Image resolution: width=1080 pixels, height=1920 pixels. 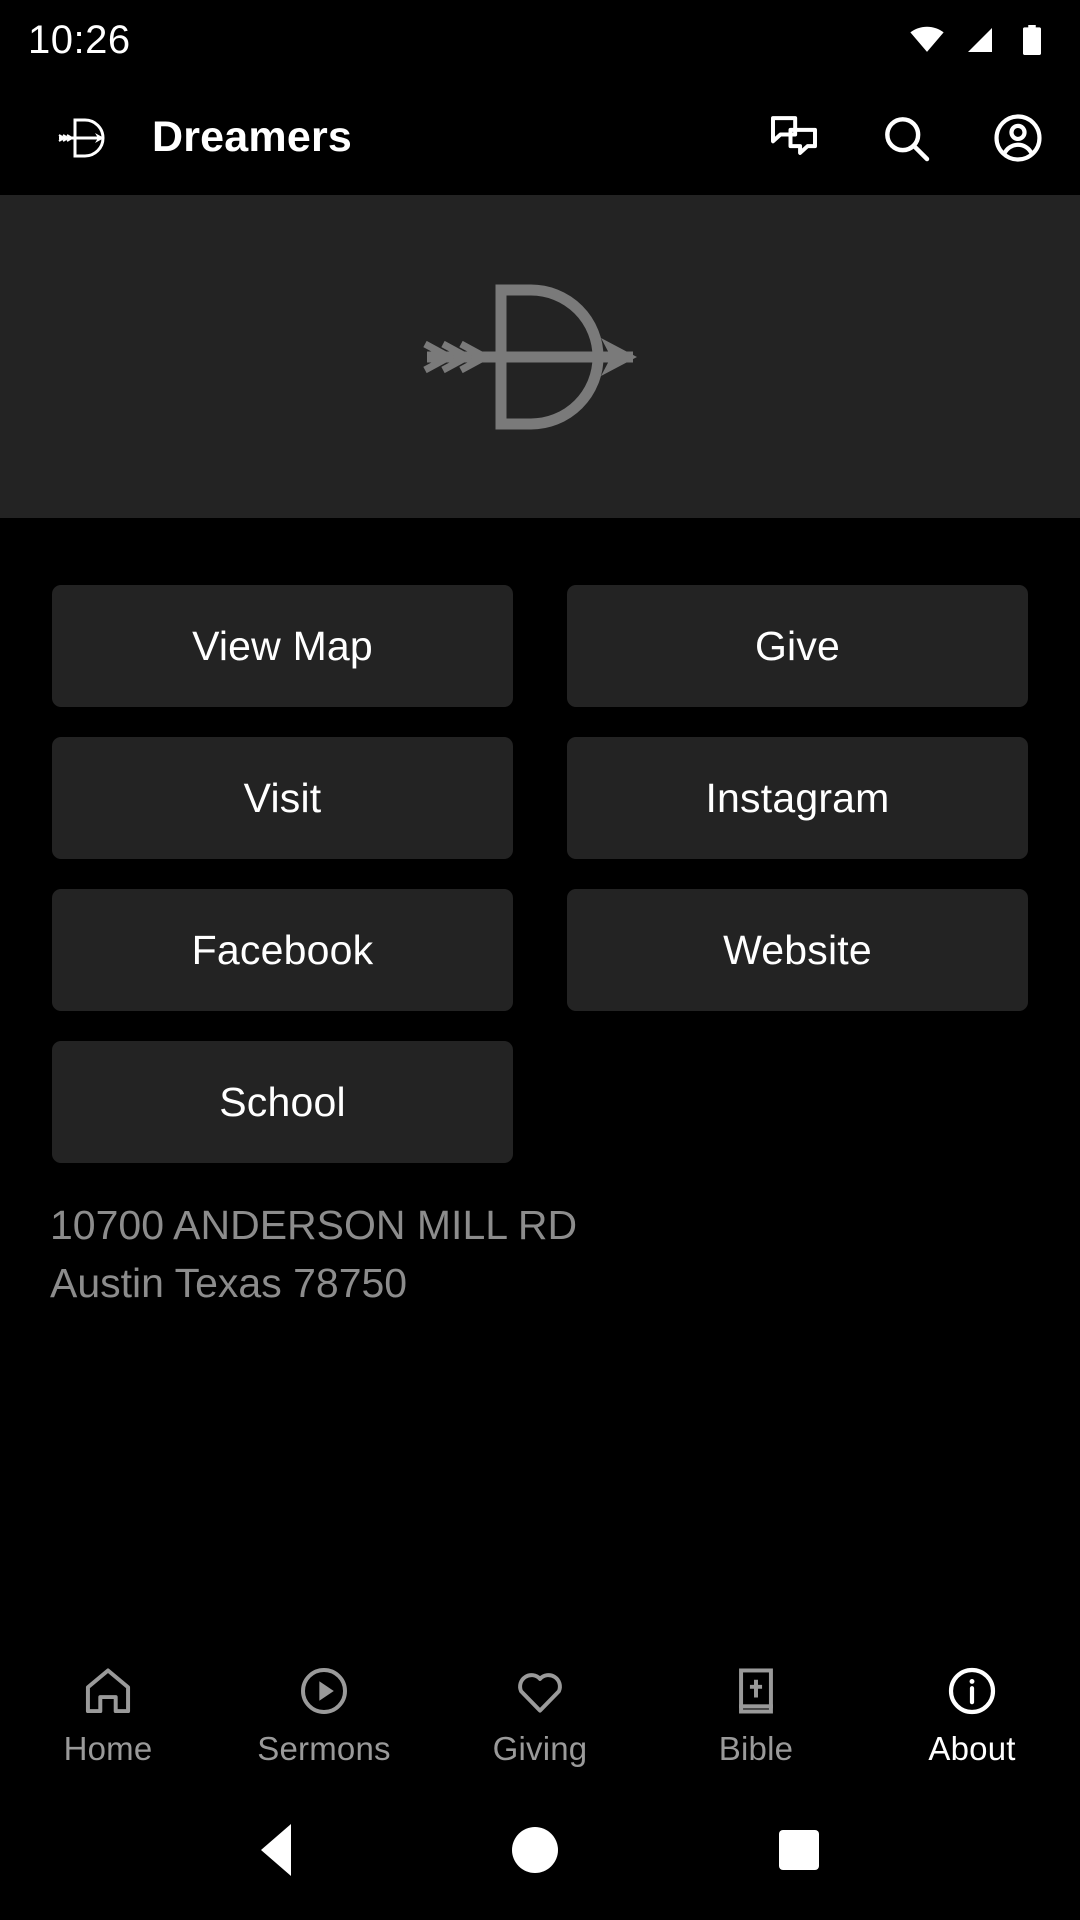 I want to click on give-button: Give, so click(x=797, y=646).